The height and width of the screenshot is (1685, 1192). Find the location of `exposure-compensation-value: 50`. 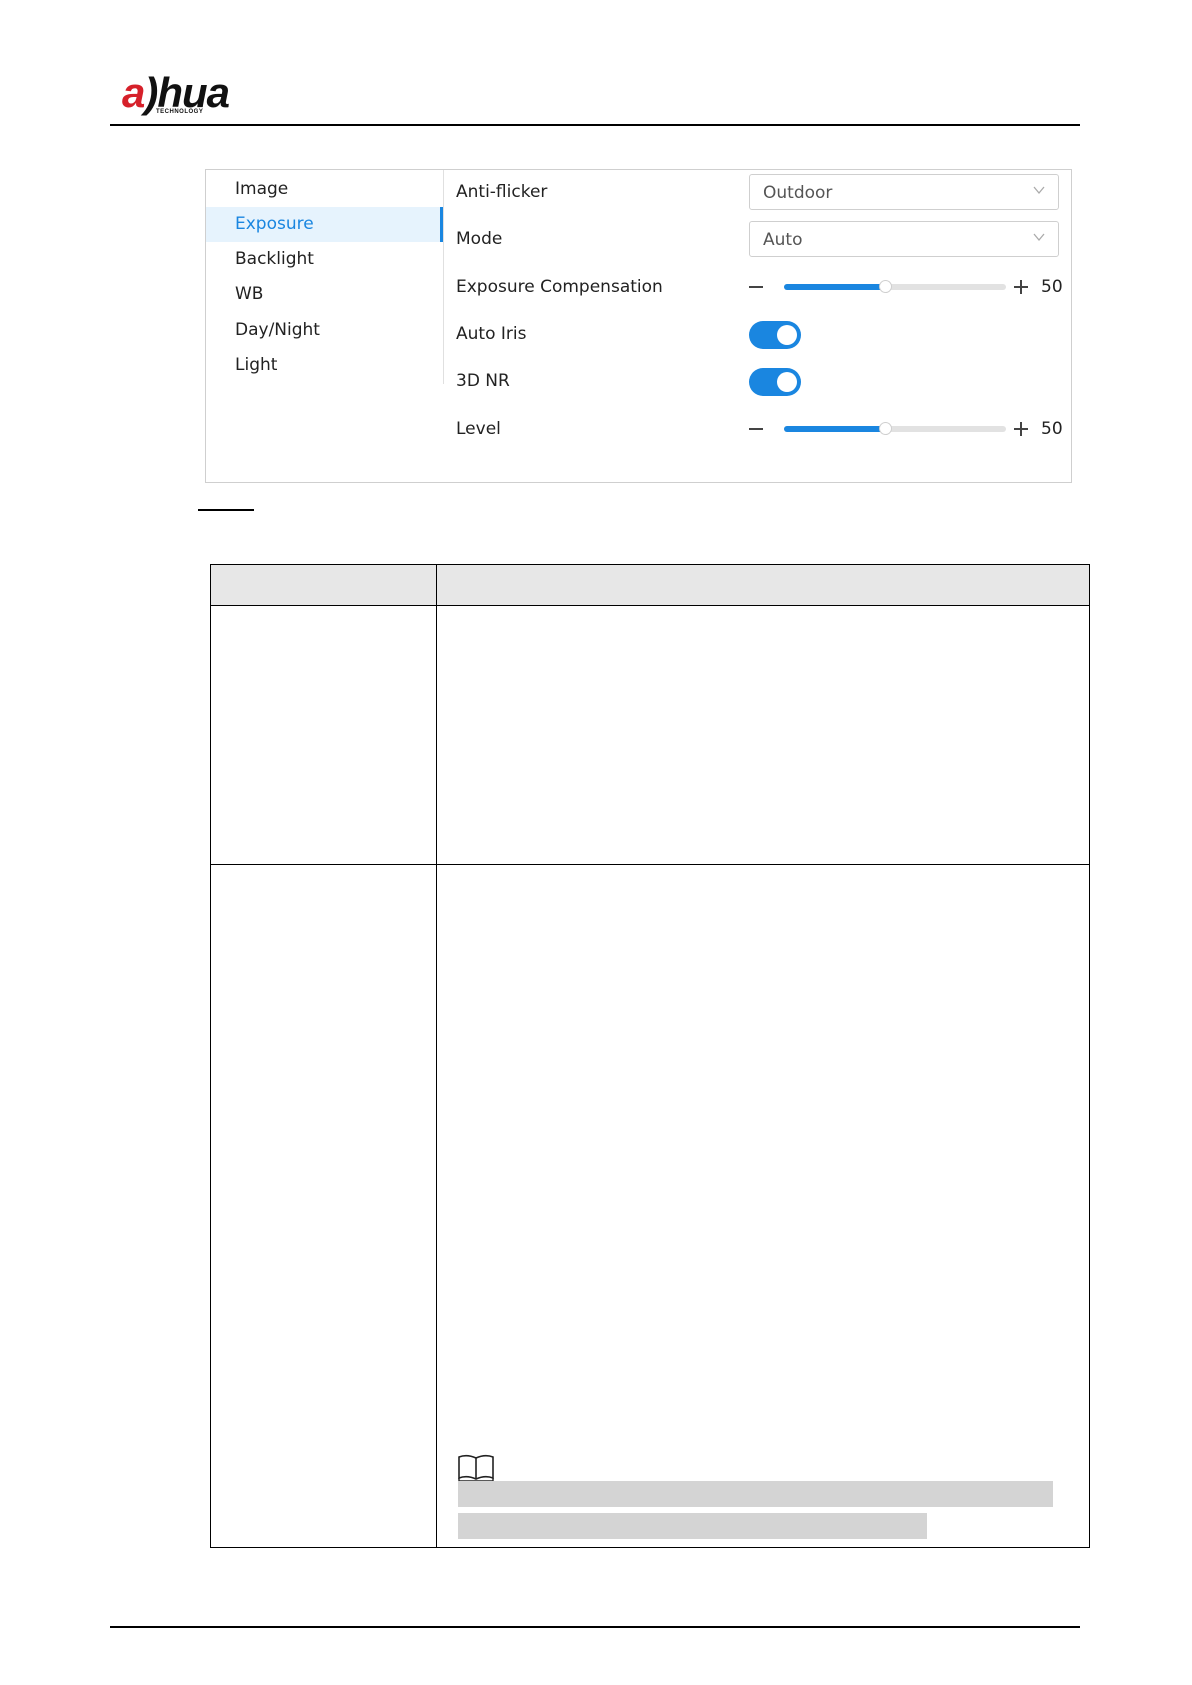

exposure-compensation-value: 50 is located at coordinates (1052, 287).